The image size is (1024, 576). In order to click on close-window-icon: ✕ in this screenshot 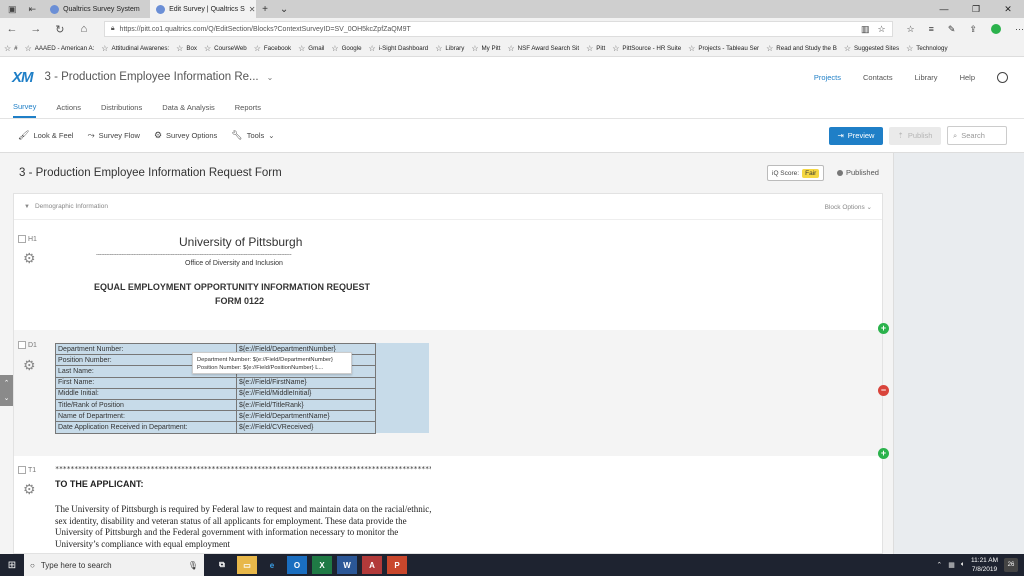, I will do `click(1008, 9)`.